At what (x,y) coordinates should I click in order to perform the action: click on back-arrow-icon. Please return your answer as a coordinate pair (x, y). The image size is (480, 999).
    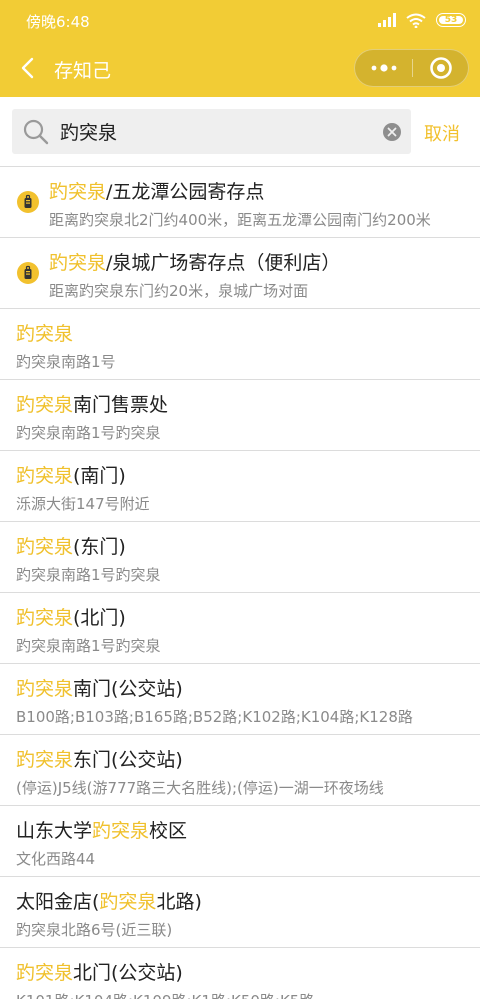
    Looking at the image, I should click on (27, 68).